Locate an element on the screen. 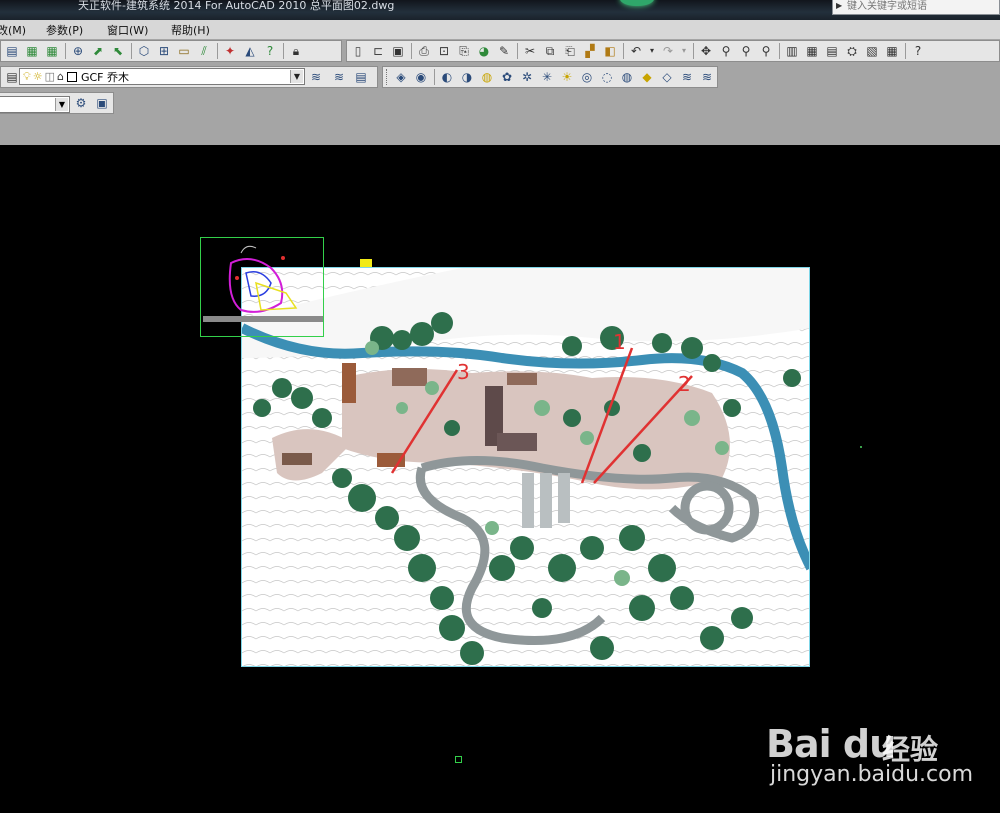 This screenshot has width=1000, height=813. layer-on-icon: 💡︎ is located at coordinates (27, 77).